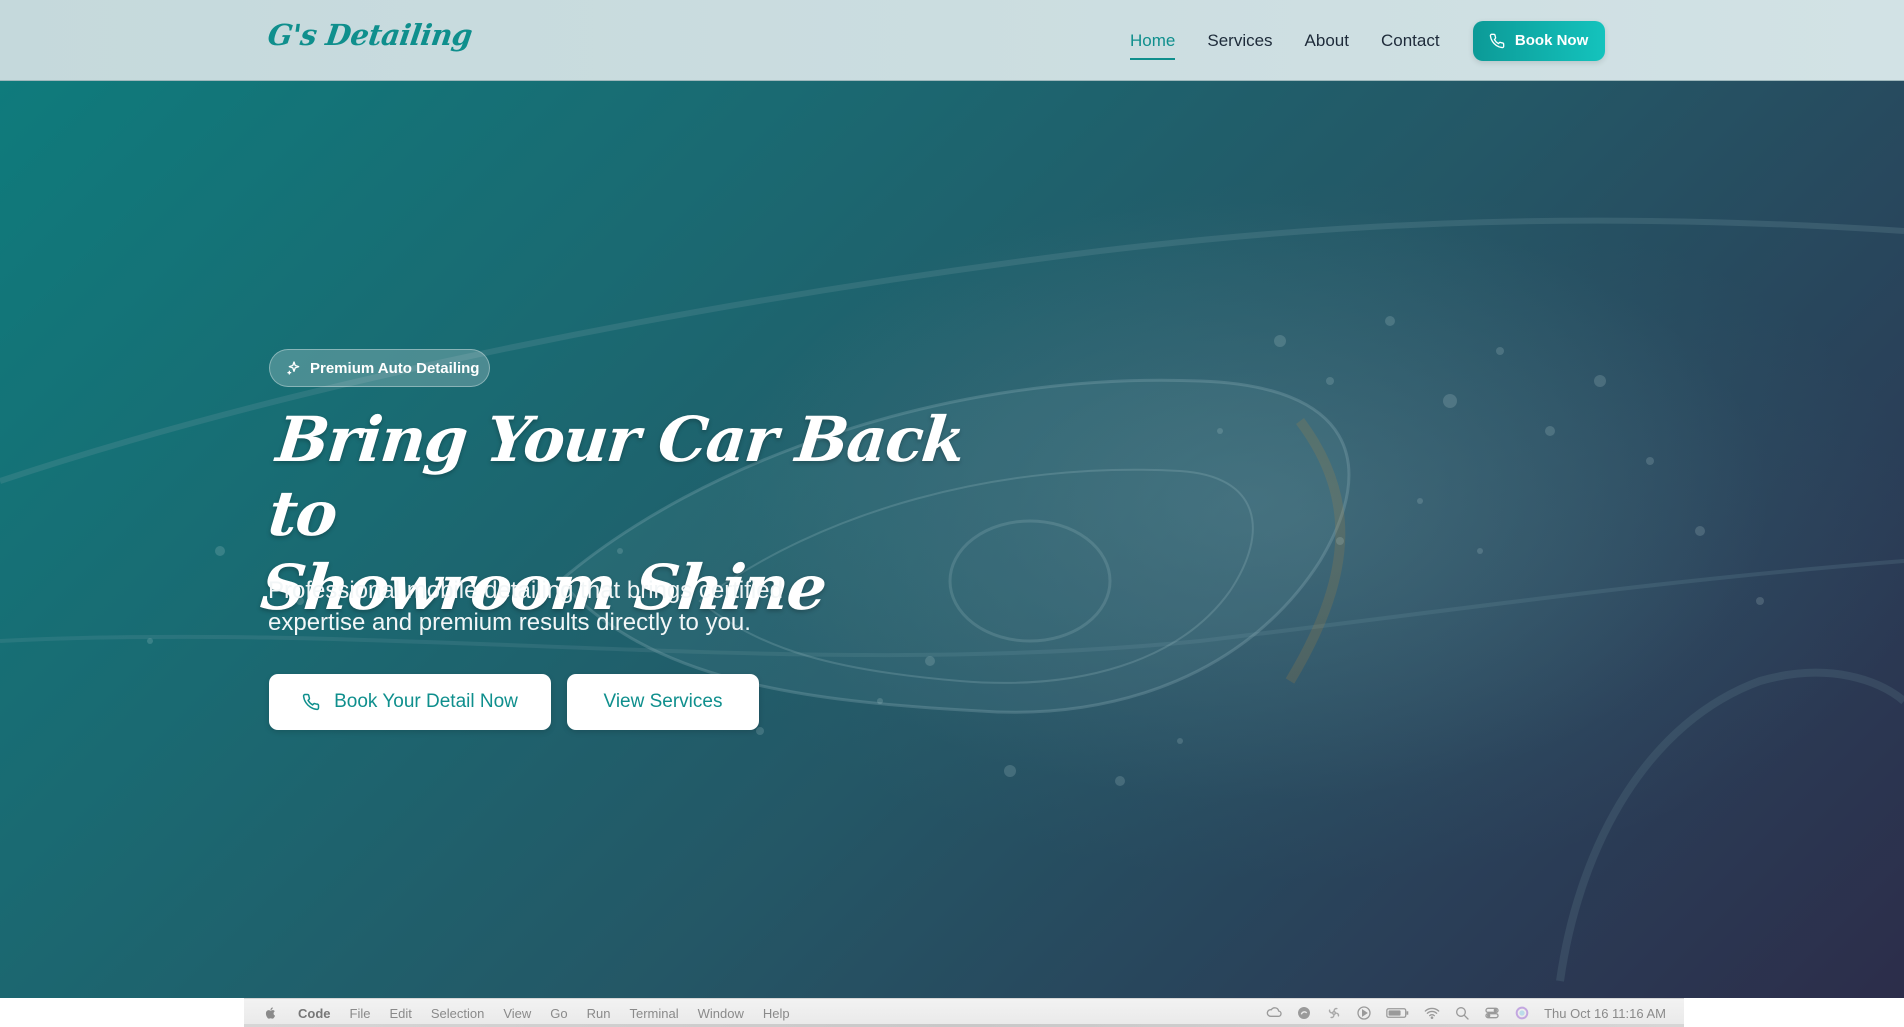 This screenshot has height=1027, width=1904. I want to click on play-icon, so click(1364, 1013).